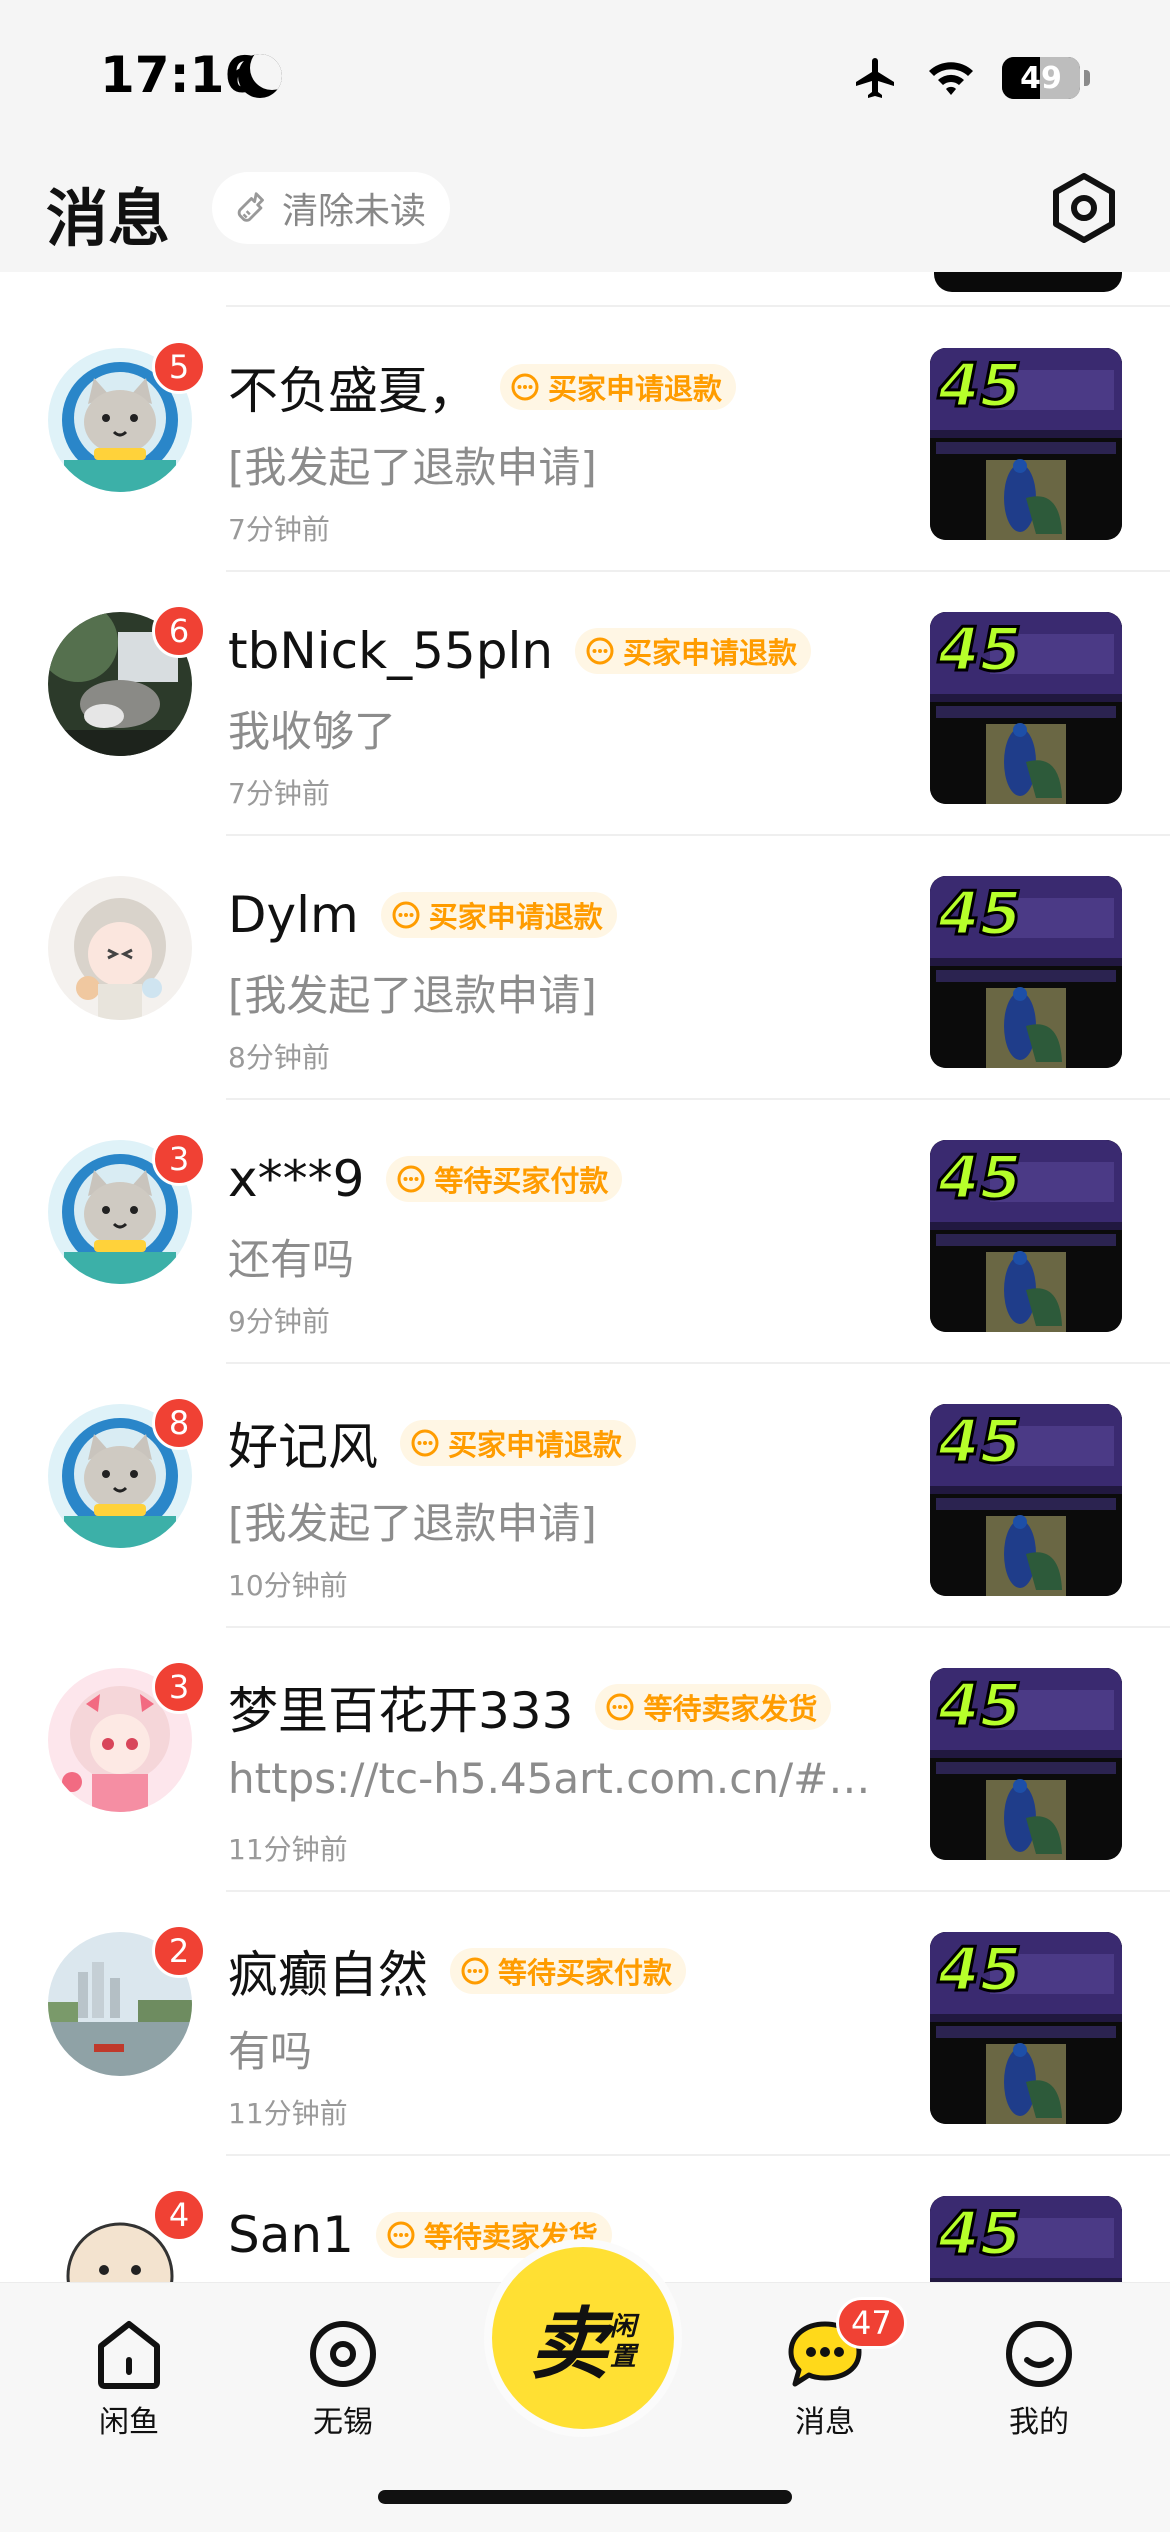  Describe the element at coordinates (179, 1951) in the screenshot. I see `unread-badge: 2` at that location.